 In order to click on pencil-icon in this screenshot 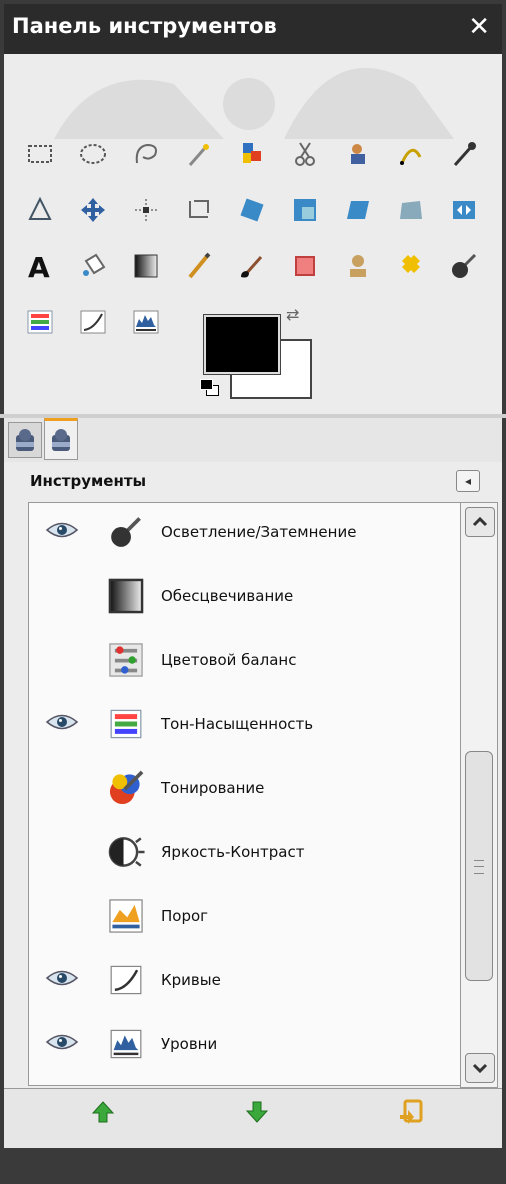, I will do `click(199, 265)`.